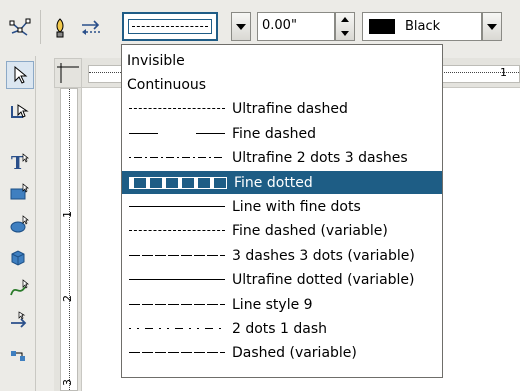 This screenshot has height=391, width=520. Describe the element at coordinates (282, 84) in the screenshot. I see `line-style-option: Continuous` at that location.